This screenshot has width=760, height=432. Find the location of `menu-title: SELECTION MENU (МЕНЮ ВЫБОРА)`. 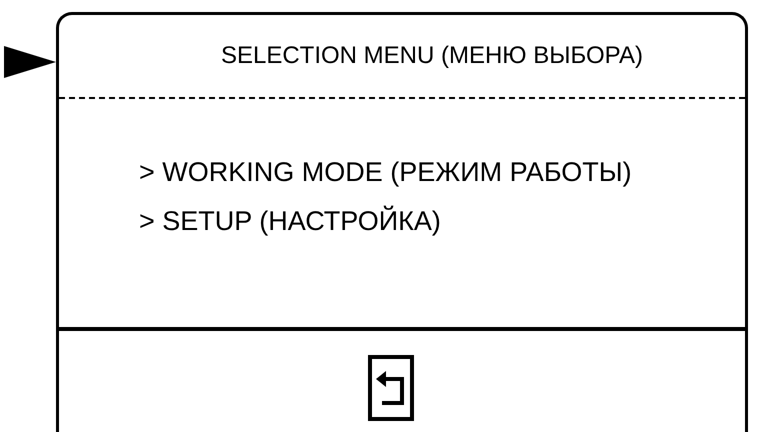

menu-title: SELECTION MENU (МЕНЮ ВЫБОРА) is located at coordinates (432, 56).